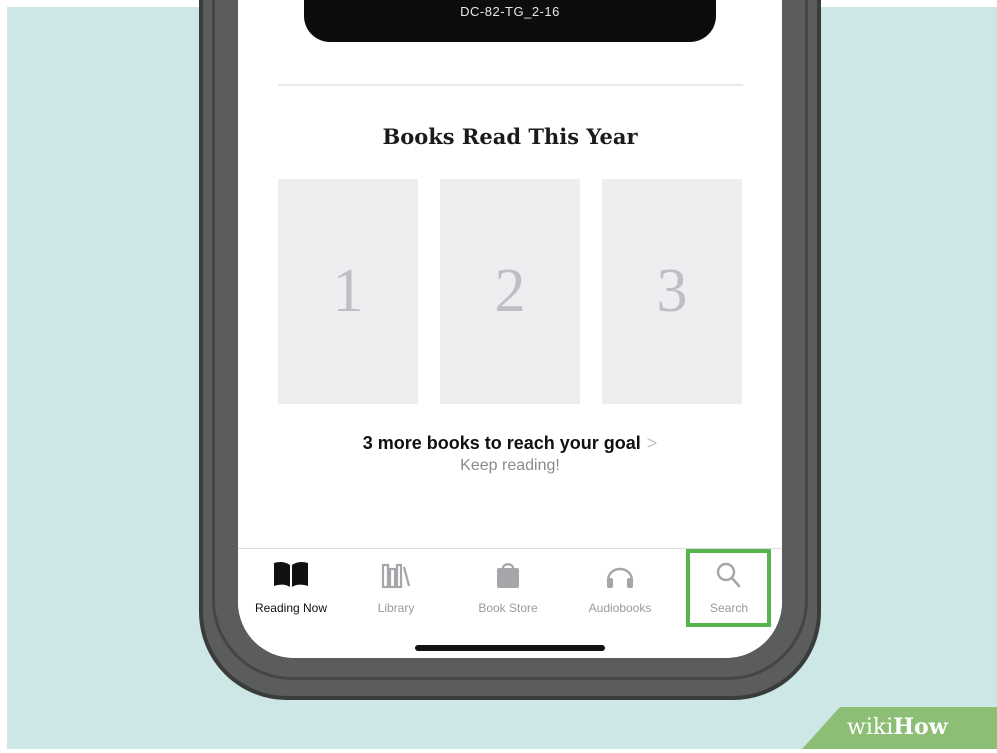 Image resolution: width=997 pixels, height=753 pixels. I want to click on goal-subtext: Keep reading!, so click(510, 465).